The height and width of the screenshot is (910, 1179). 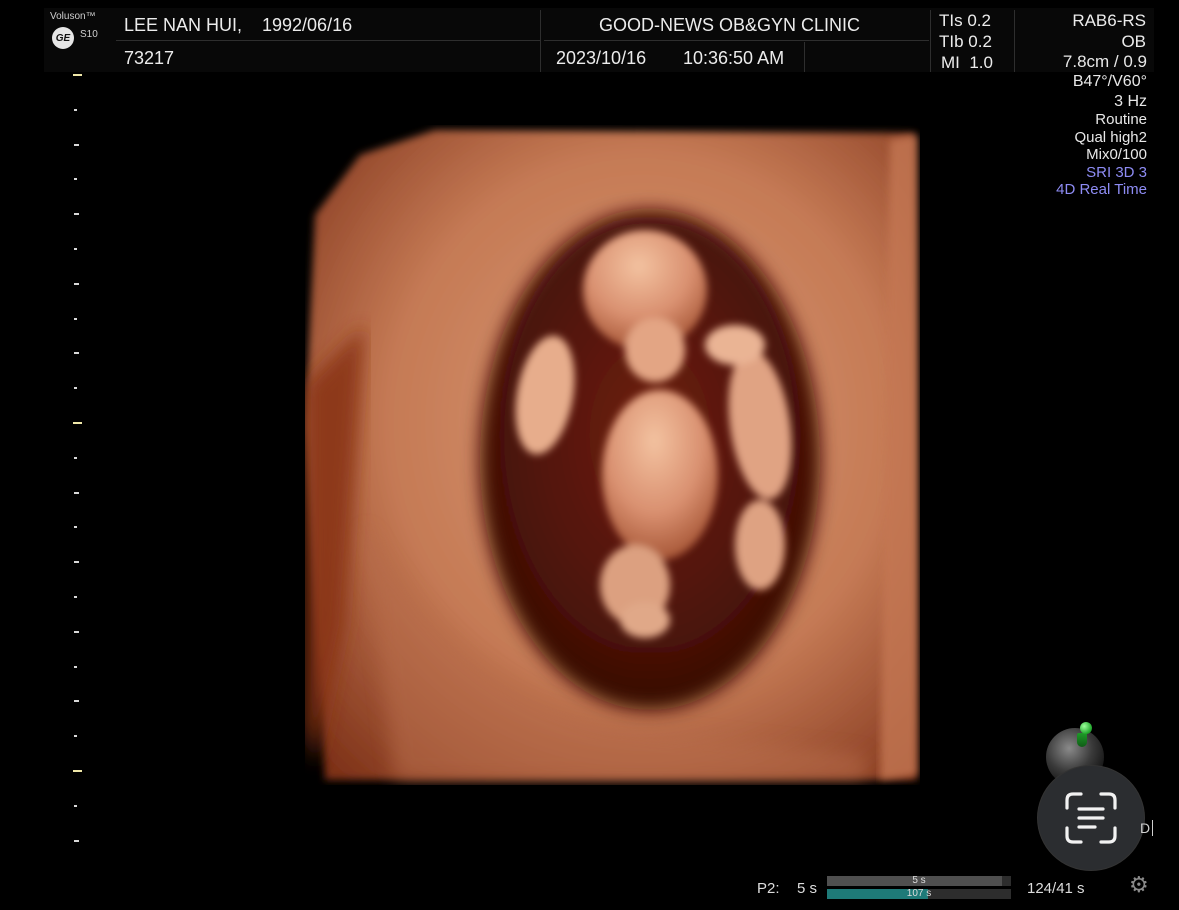 I want to click on orientation-pin-icon, so click(x=1086, y=728).